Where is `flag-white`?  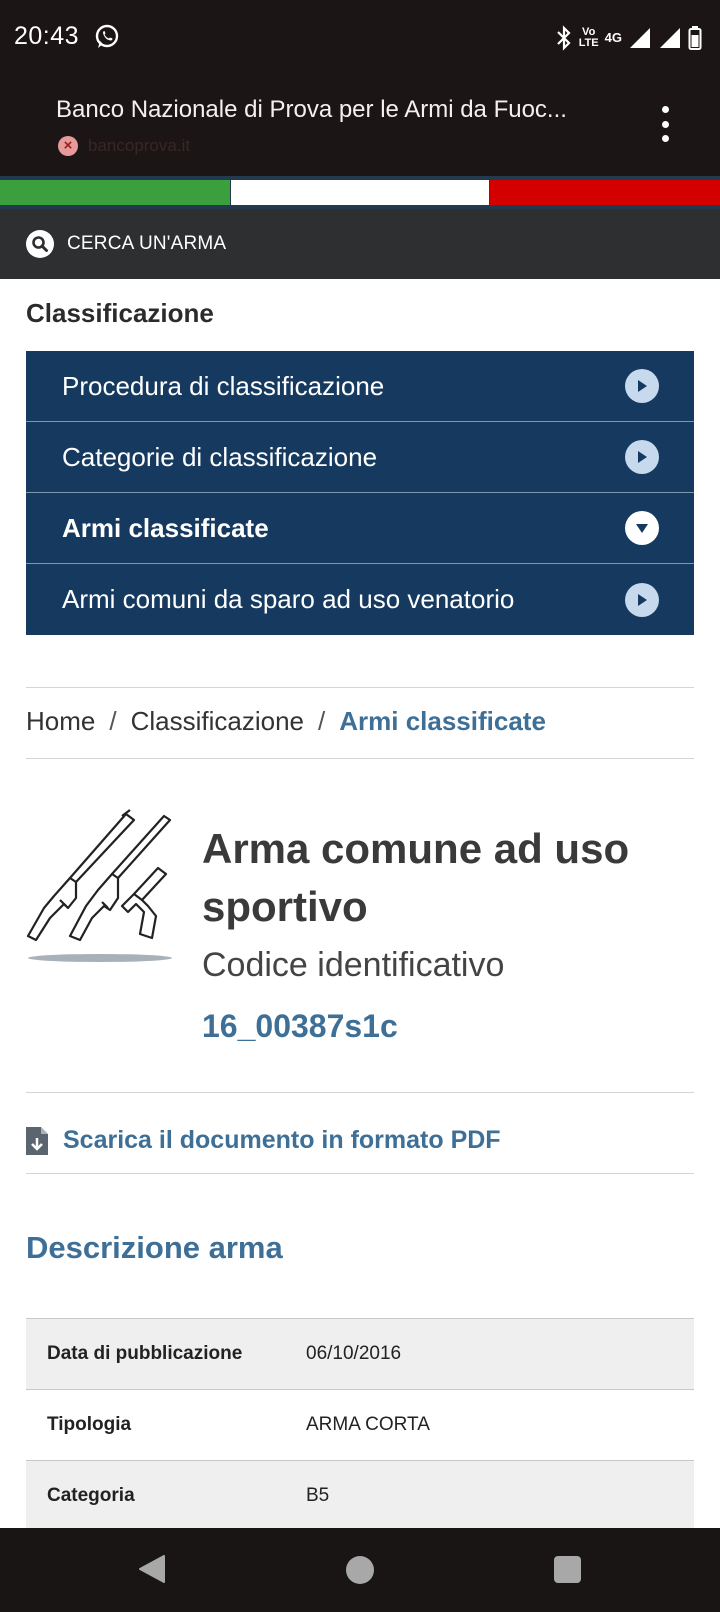 flag-white is located at coordinates (360, 192).